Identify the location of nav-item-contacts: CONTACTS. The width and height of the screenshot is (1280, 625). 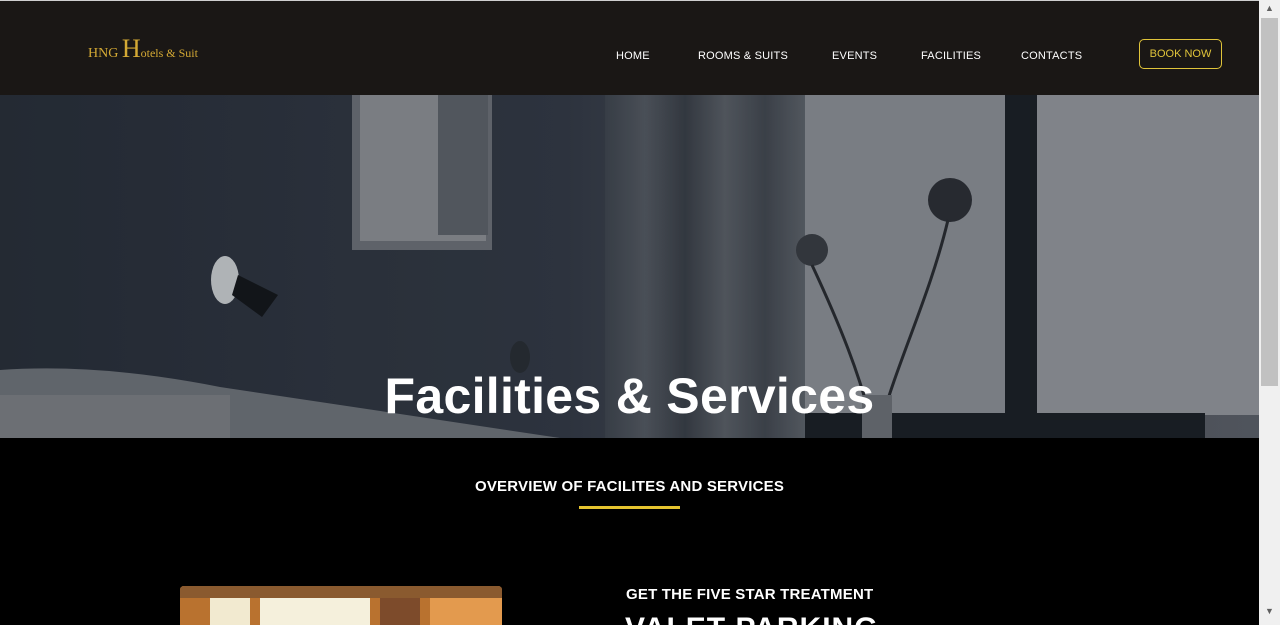
(1051, 56).